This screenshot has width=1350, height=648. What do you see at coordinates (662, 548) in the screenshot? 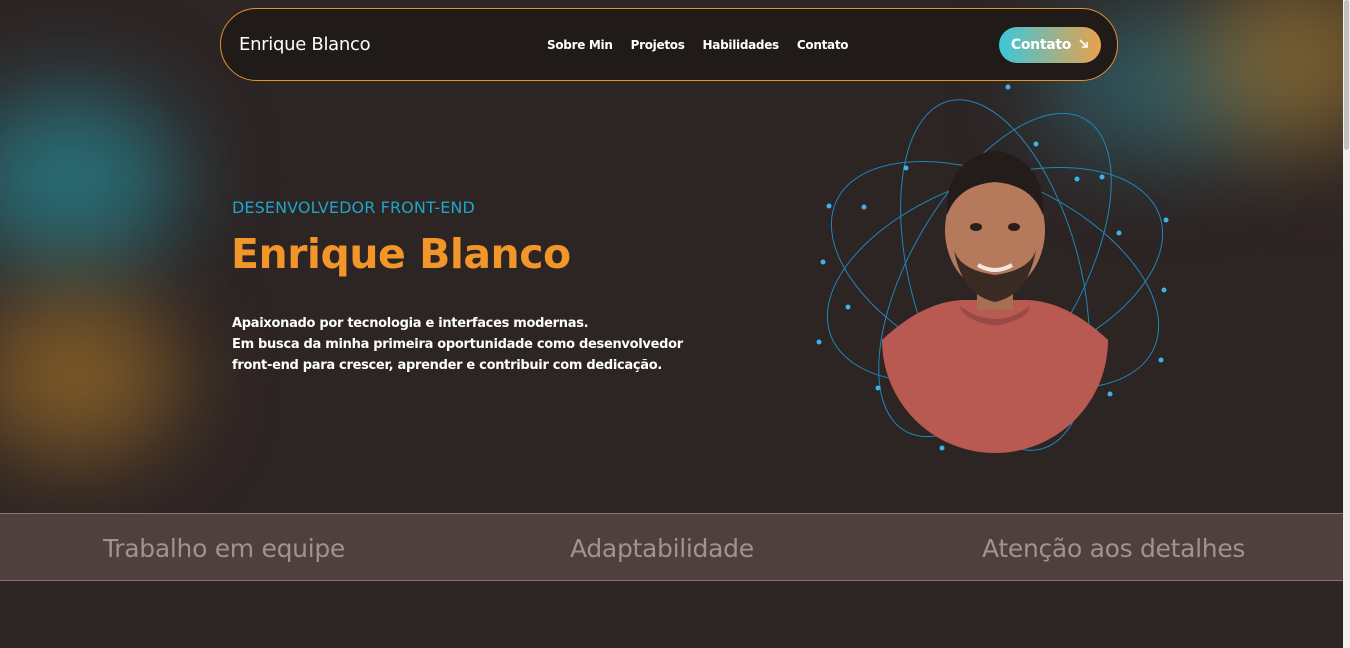
I see `skill-item: Adaptabilidade` at bounding box center [662, 548].